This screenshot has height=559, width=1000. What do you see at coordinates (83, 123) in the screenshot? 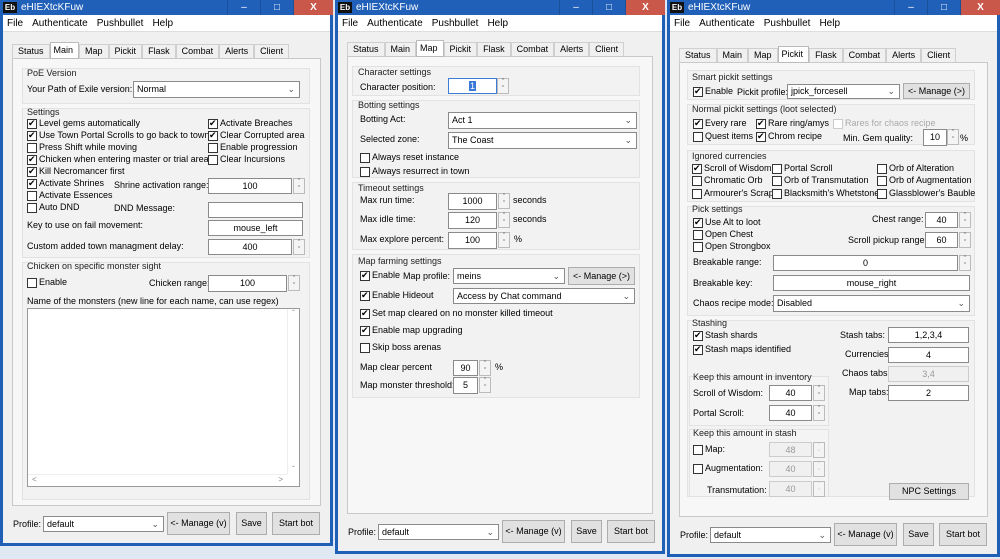
I see `checkbox-level-gems: Level gems automatically` at bounding box center [83, 123].